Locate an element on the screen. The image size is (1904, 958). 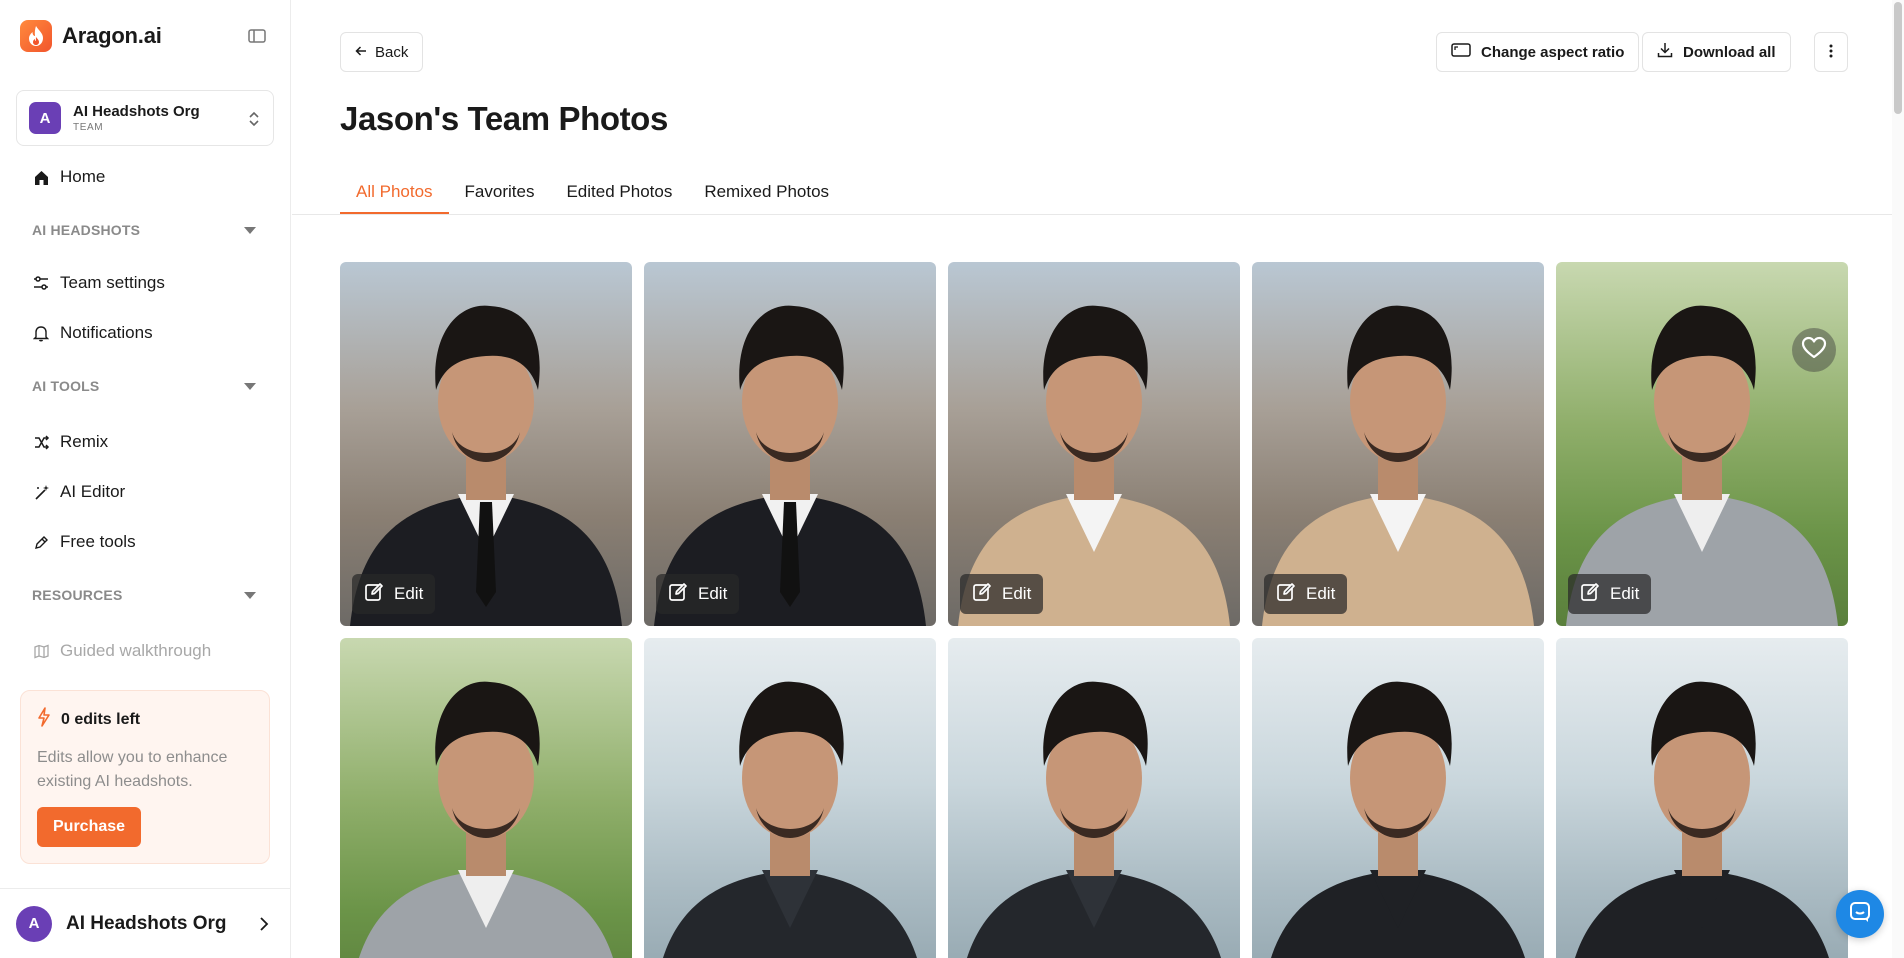
sidebar-toggle-icon is located at coordinates (257, 36).